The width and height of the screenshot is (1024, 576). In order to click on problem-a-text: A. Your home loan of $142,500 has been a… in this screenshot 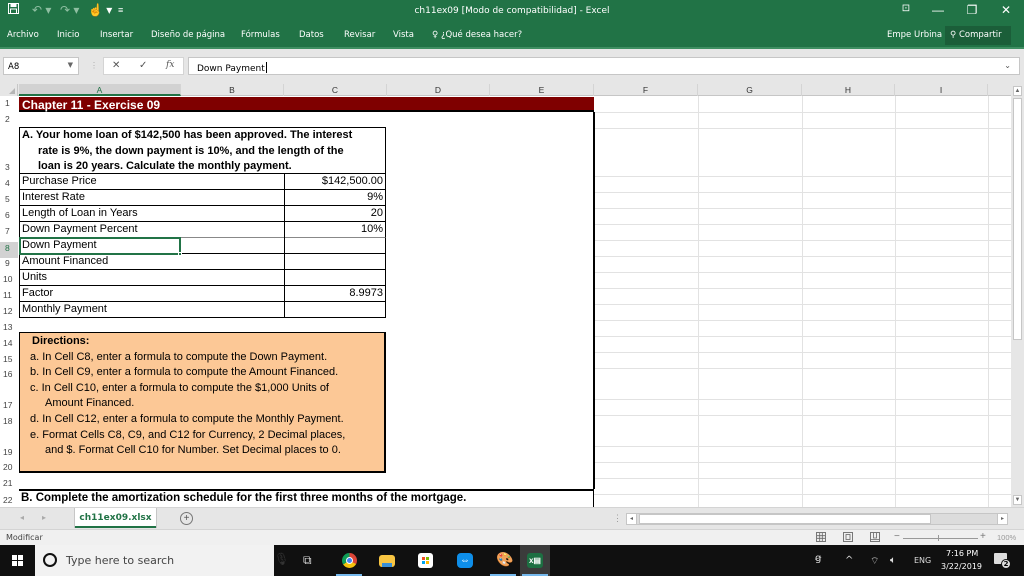, I will do `click(202, 150)`.